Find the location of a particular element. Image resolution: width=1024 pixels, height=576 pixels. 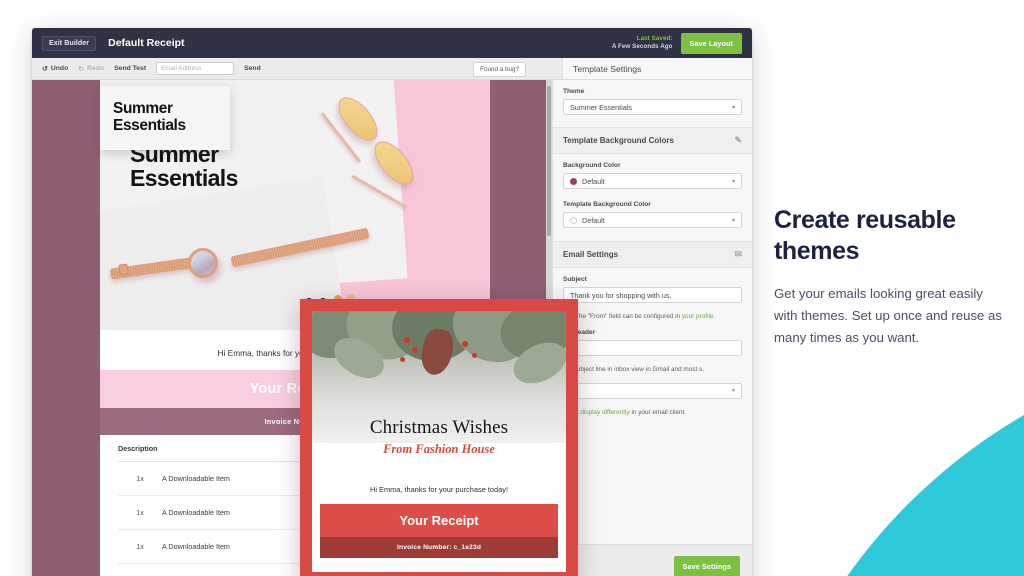

panel-title: Template Settings is located at coordinates (657, 68).